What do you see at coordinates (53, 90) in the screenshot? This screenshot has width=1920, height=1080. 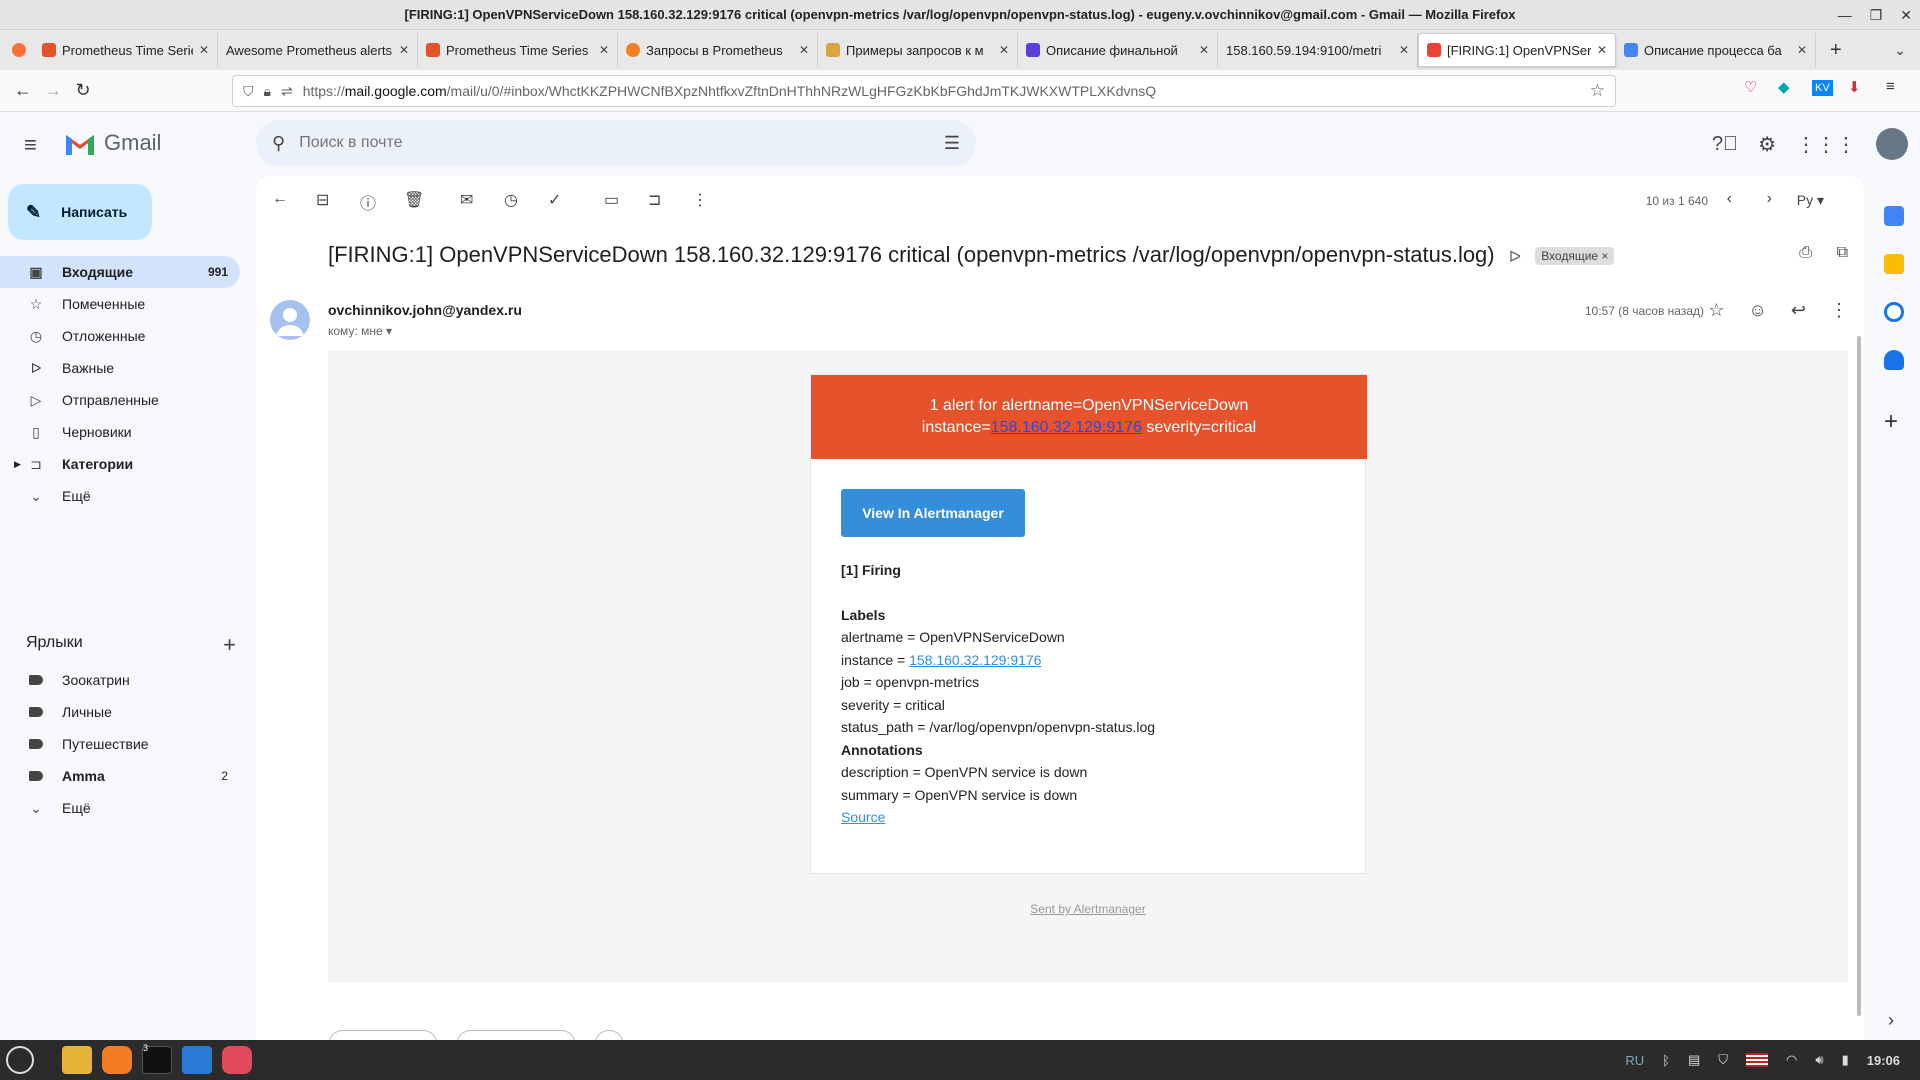 I see `forward-icon: →` at bounding box center [53, 90].